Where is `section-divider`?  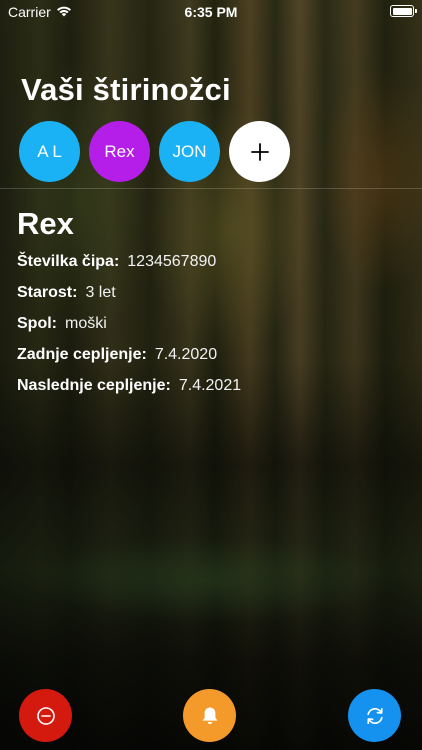 section-divider is located at coordinates (211, 188).